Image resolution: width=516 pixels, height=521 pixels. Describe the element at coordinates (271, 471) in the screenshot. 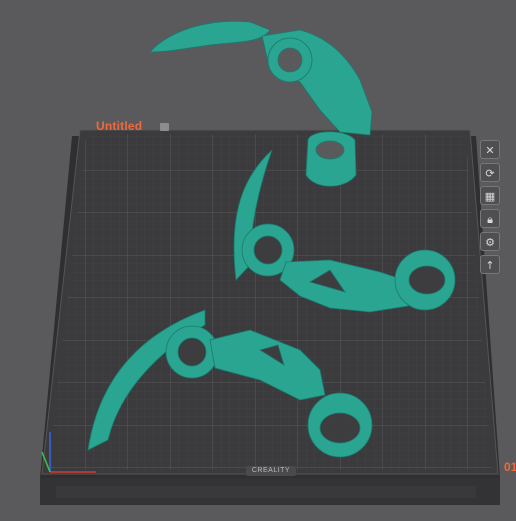

I see `bed-brand-logo: CREALITY` at that location.